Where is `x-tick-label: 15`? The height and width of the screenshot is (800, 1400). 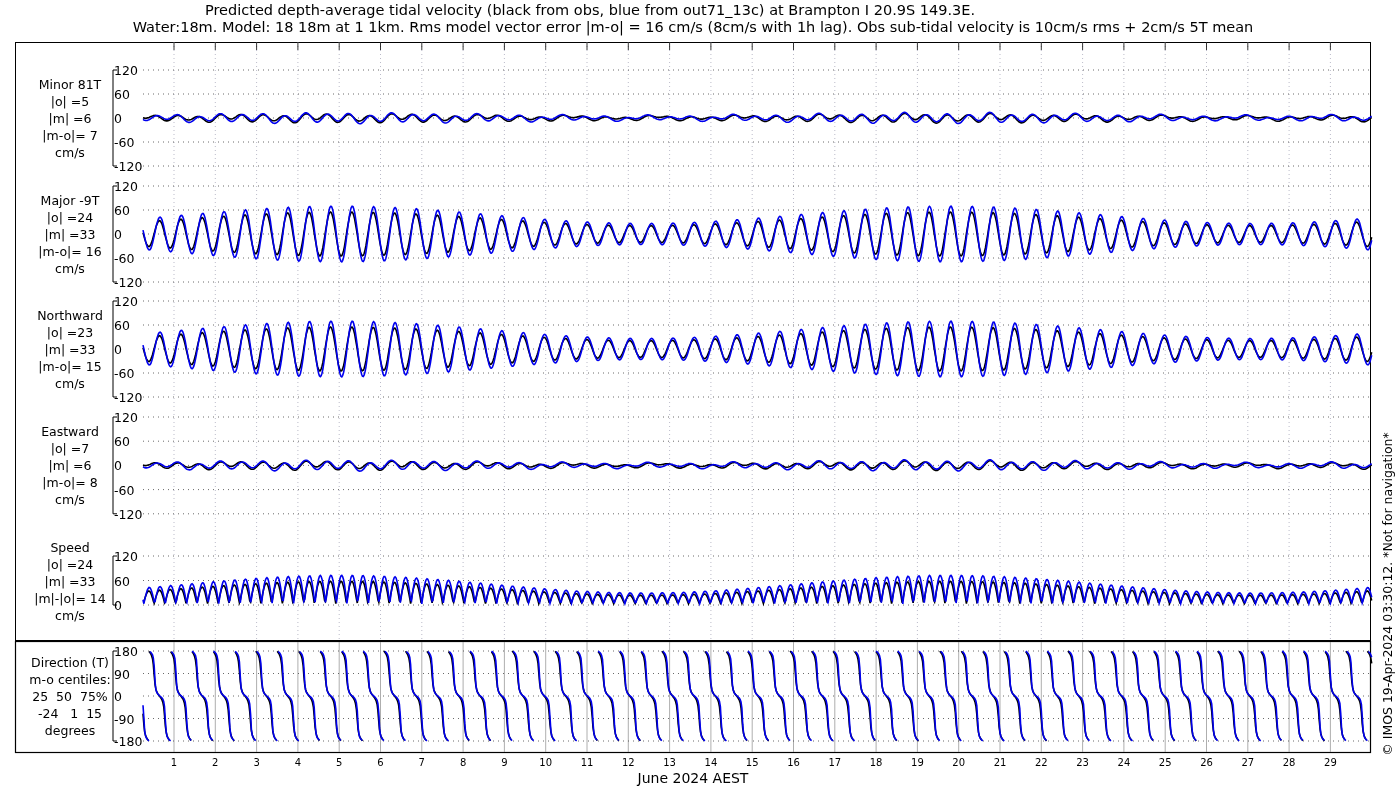
x-tick-label: 15 is located at coordinates (752, 762).